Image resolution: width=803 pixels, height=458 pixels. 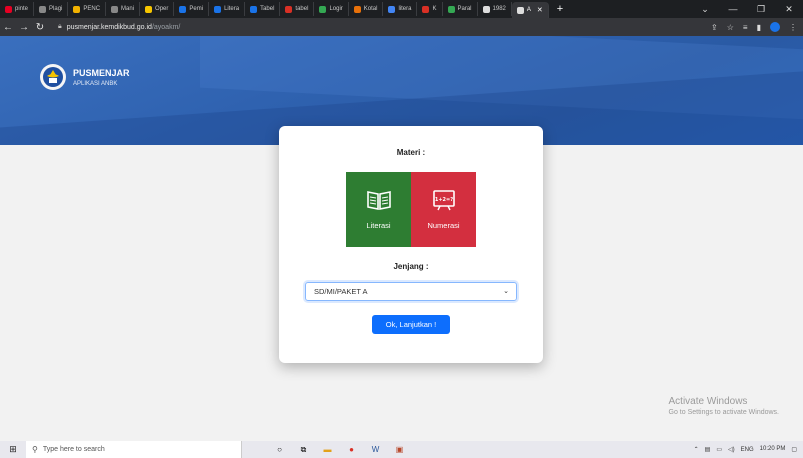 I want to click on tab-label: A, so click(x=528, y=10).